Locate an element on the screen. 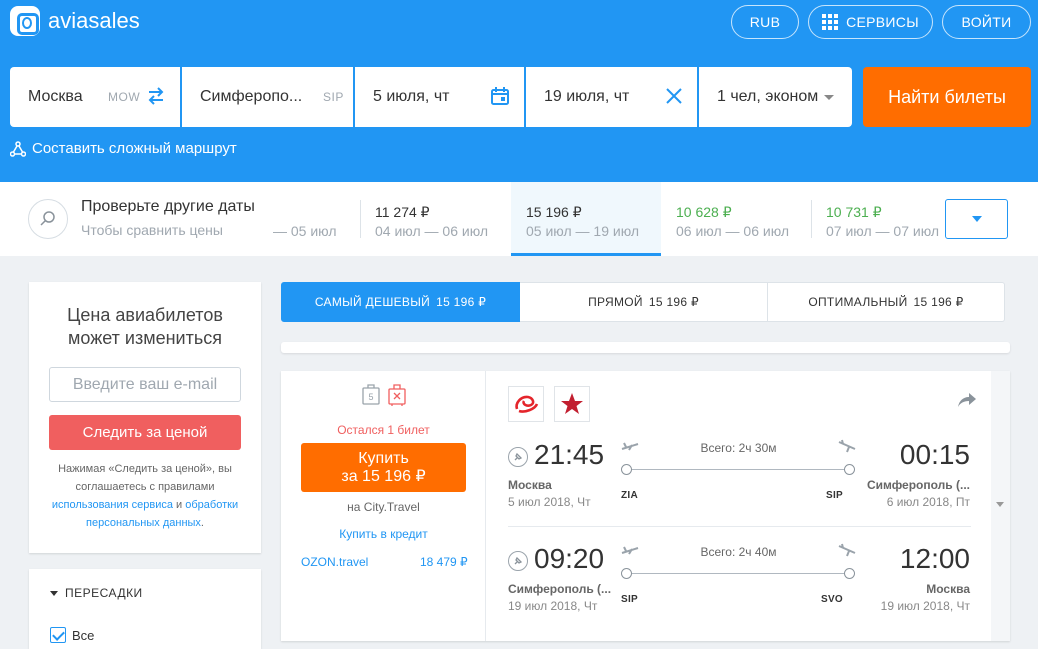 The image size is (1038, 649). date-cell: 10 731 ₽ 07 июл — 07 июл is located at coordinates (875, 219).